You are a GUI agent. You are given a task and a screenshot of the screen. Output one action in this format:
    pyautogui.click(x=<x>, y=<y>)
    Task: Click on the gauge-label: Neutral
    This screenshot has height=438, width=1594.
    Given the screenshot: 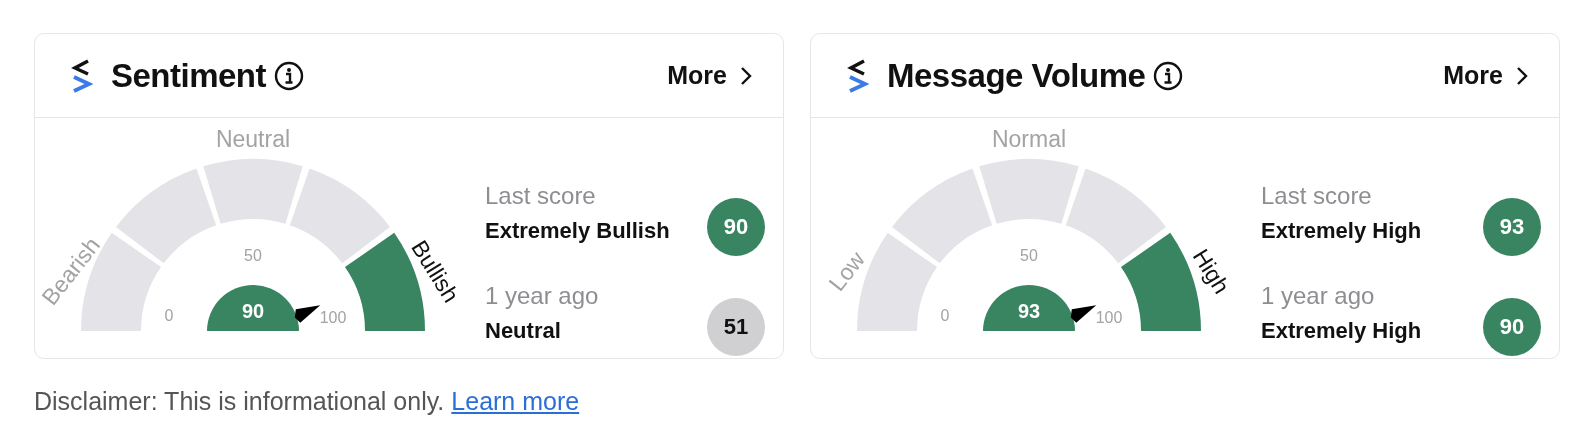 What is the action you would take?
    pyautogui.click(x=253, y=139)
    